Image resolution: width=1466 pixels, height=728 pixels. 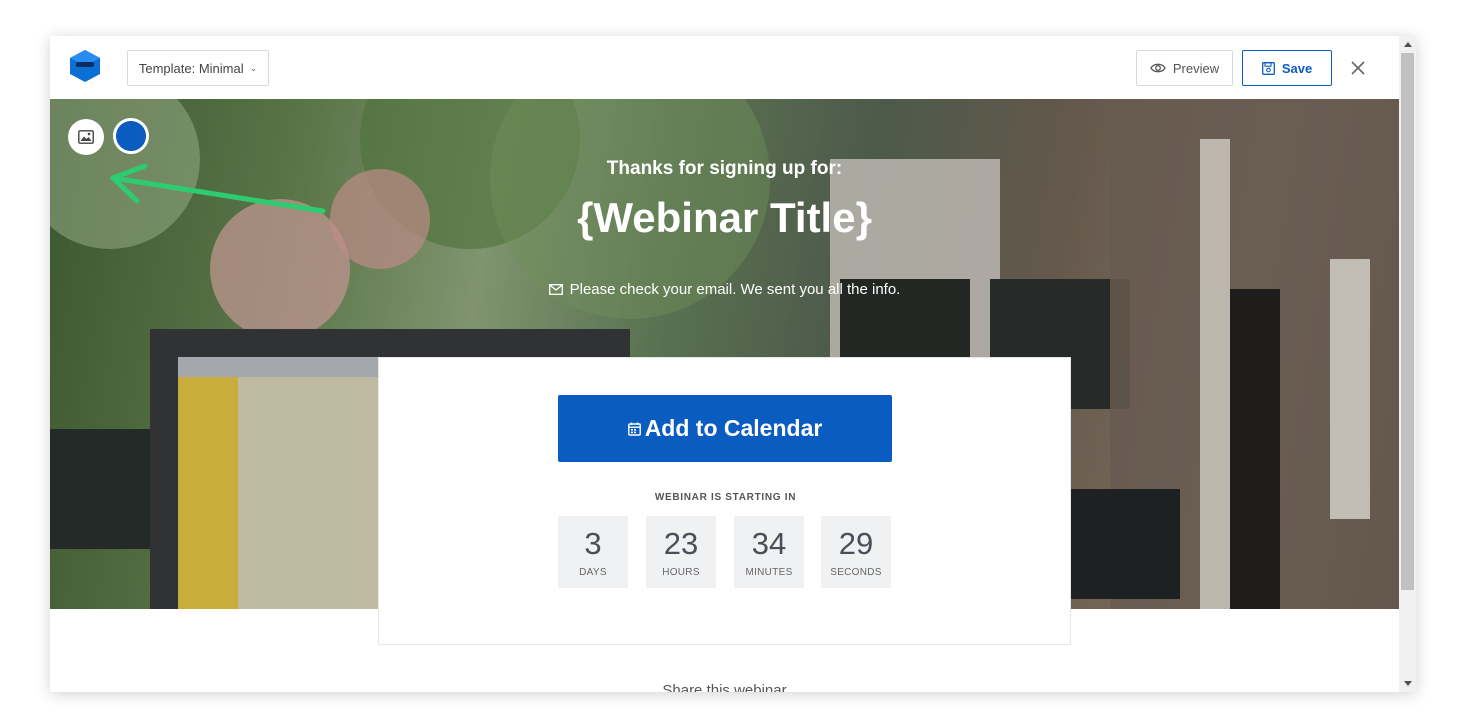 I want to click on logo-icon, so click(x=85, y=66).